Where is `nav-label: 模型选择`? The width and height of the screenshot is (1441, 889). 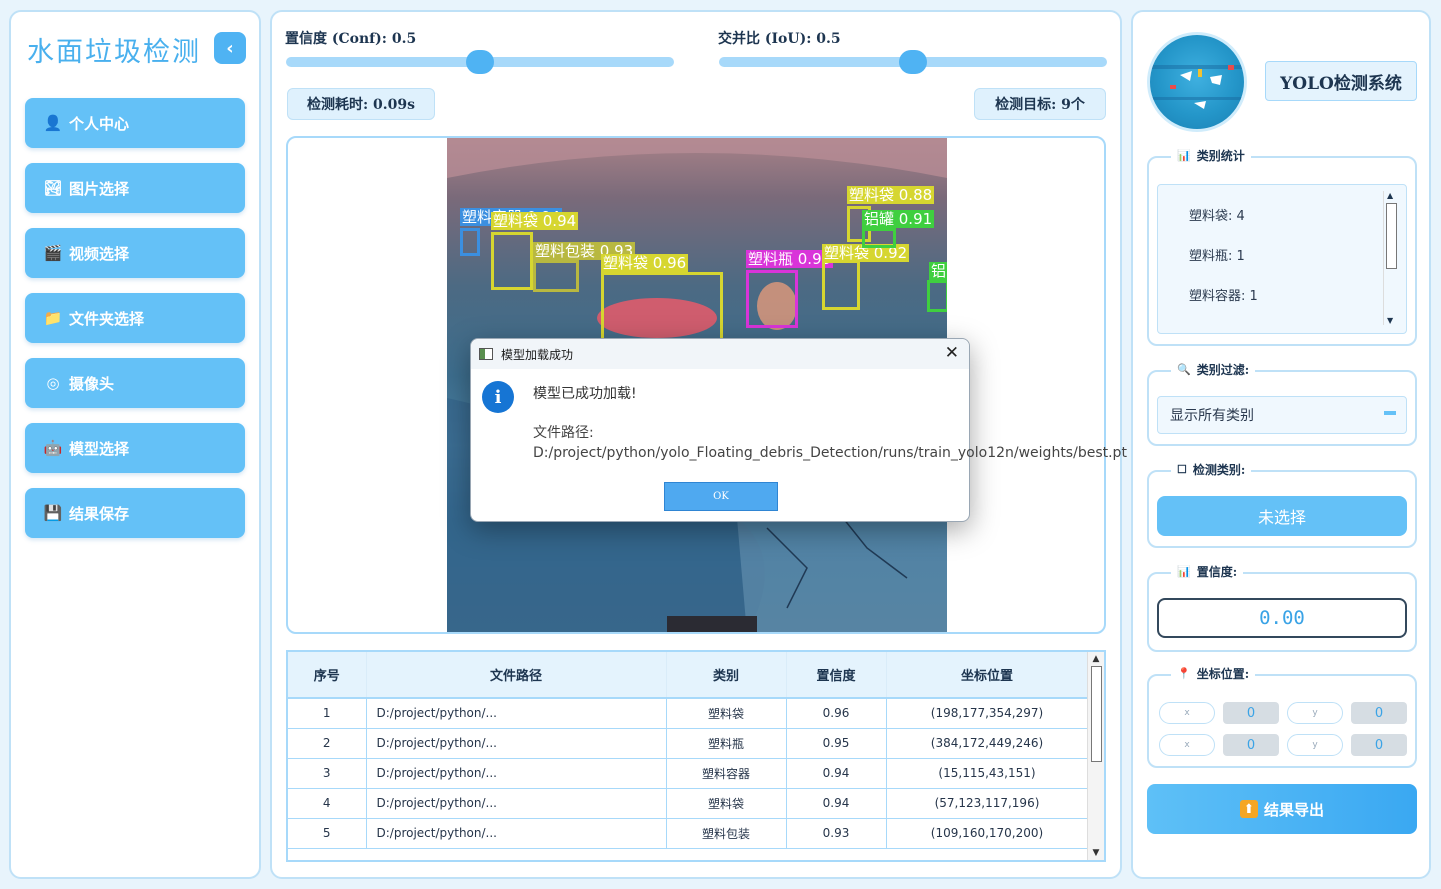 nav-label: 模型选择 is located at coordinates (99, 448).